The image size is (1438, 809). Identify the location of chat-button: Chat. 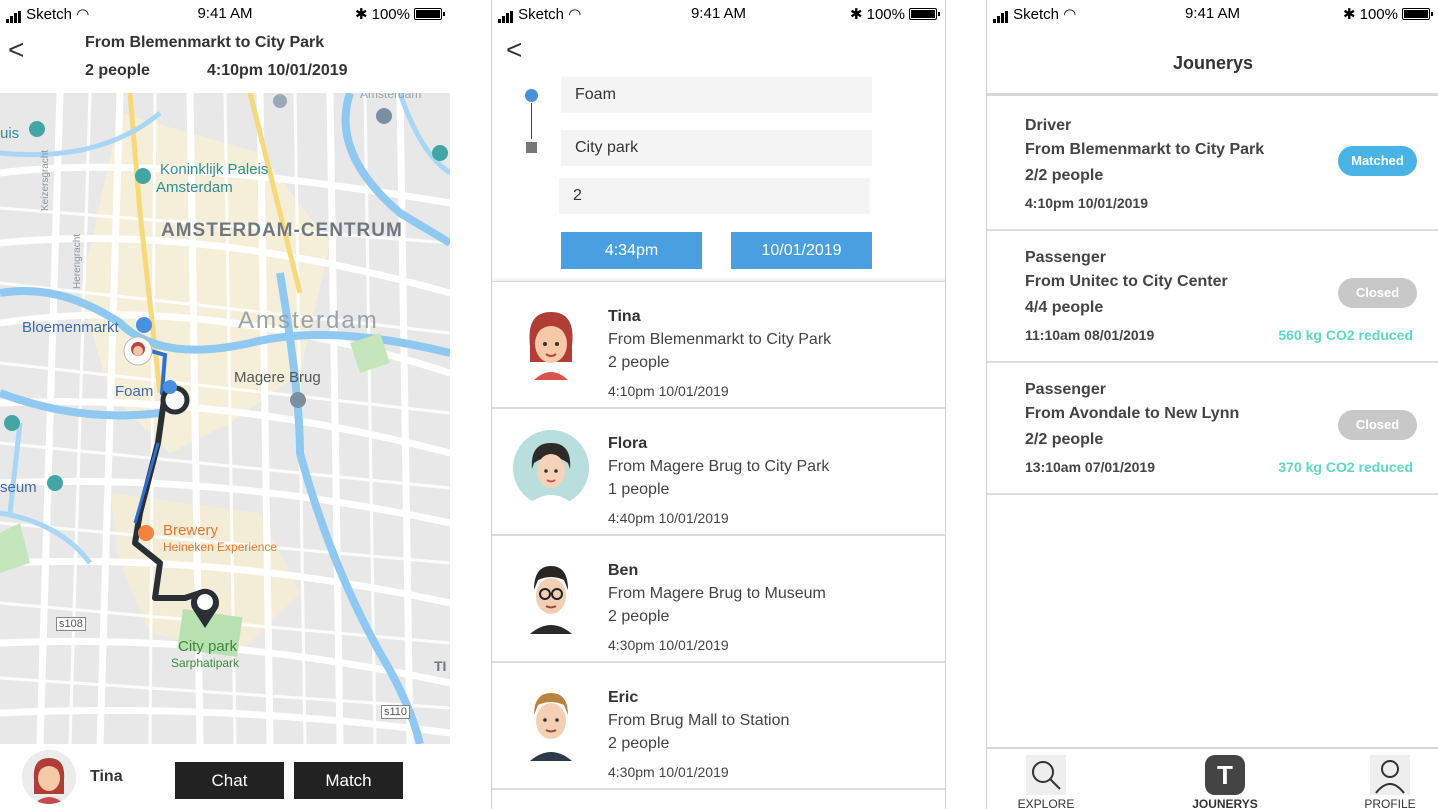
(229, 780).